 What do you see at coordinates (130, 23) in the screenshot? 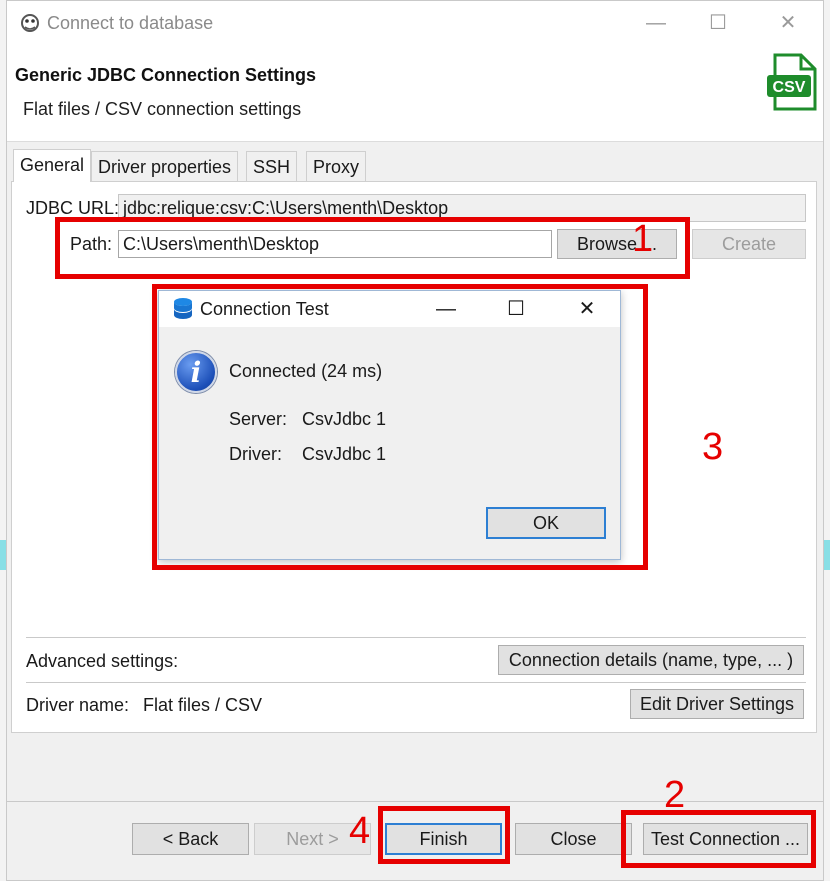
I see `window-title: Connect to database` at bounding box center [130, 23].